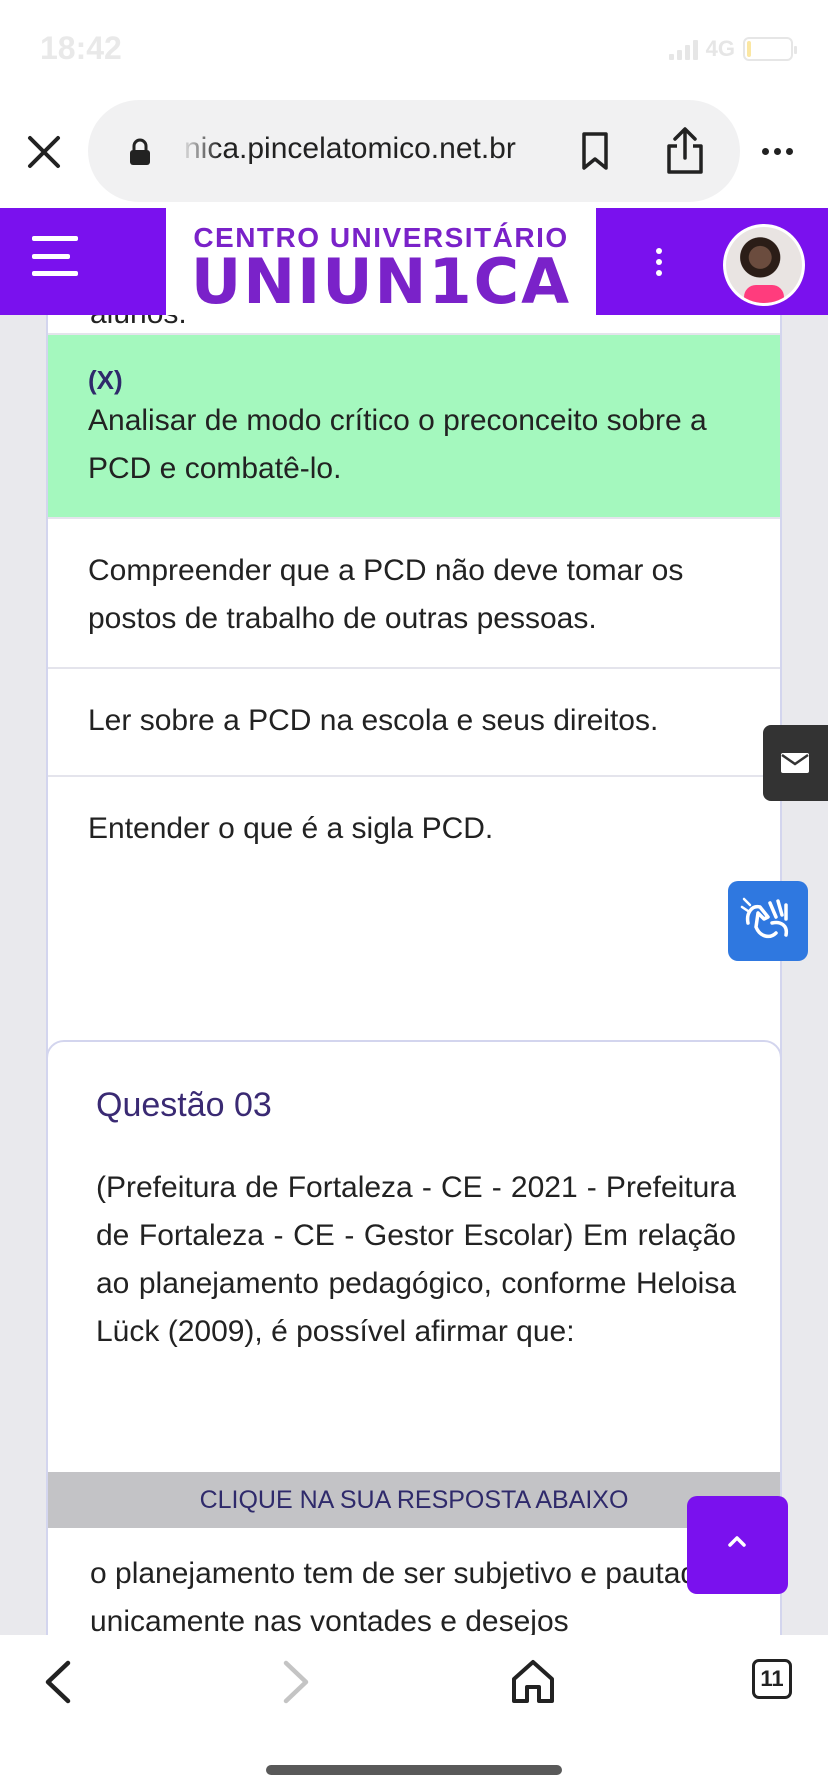 This screenshot has width=828, height=1792. Describe the element at coordinates (720, 48) in the screenshot. I see `network-type: 4G` at that location.